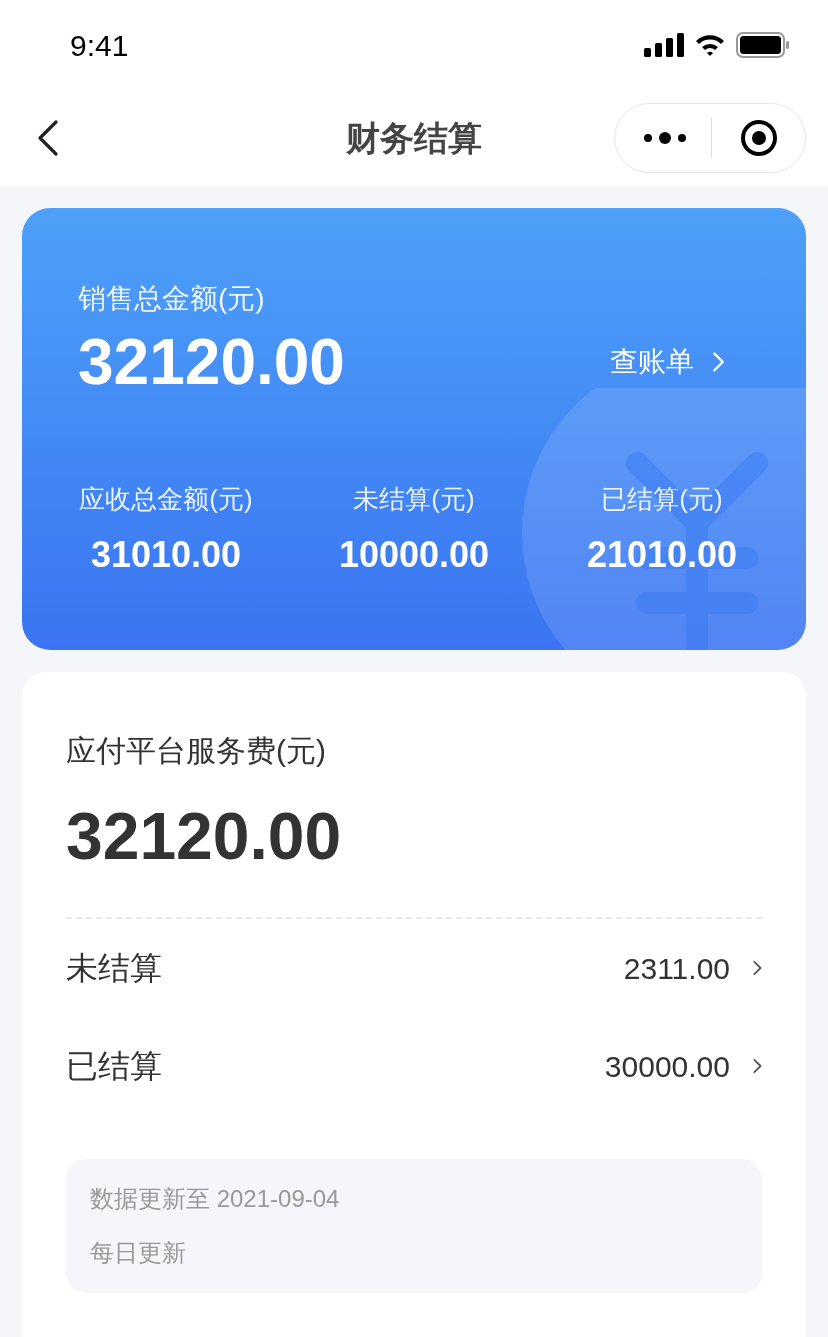  What do you see at coordinates (211, 362) in the screenshot?
I see `summary-amount: 32120.00` at bounding box center [211, 362].